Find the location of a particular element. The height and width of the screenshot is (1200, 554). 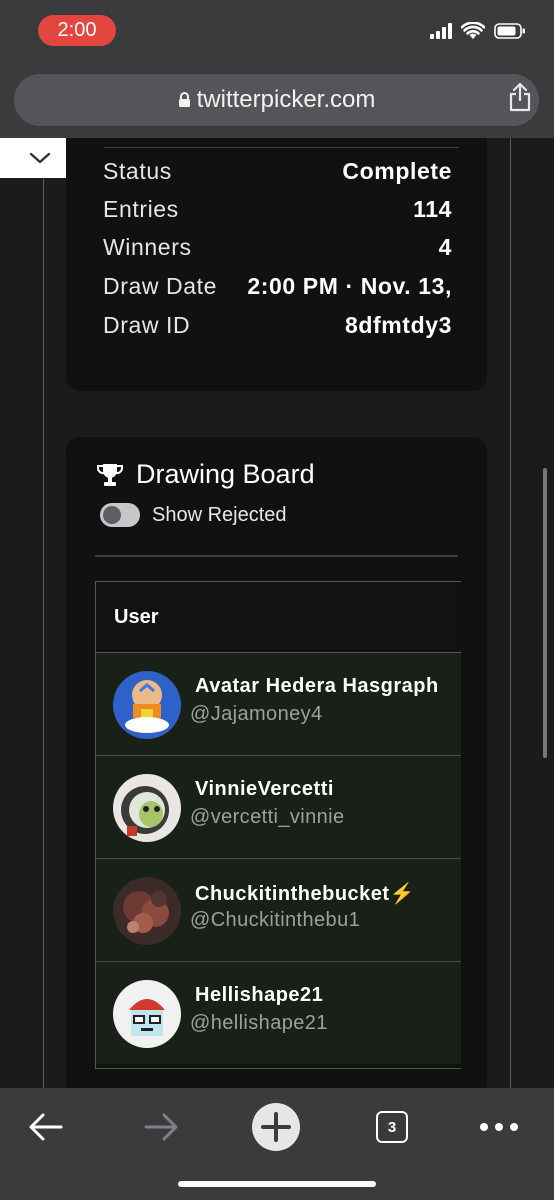

user-display-name: VinnieVercetti is located at coordinates (264, 789).